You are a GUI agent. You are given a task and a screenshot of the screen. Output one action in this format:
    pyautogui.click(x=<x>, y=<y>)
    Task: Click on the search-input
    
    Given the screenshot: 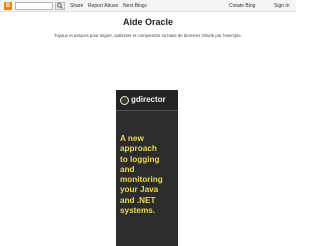 What is the action you would take?
    pyautogui.click(x=34, y=6)
    